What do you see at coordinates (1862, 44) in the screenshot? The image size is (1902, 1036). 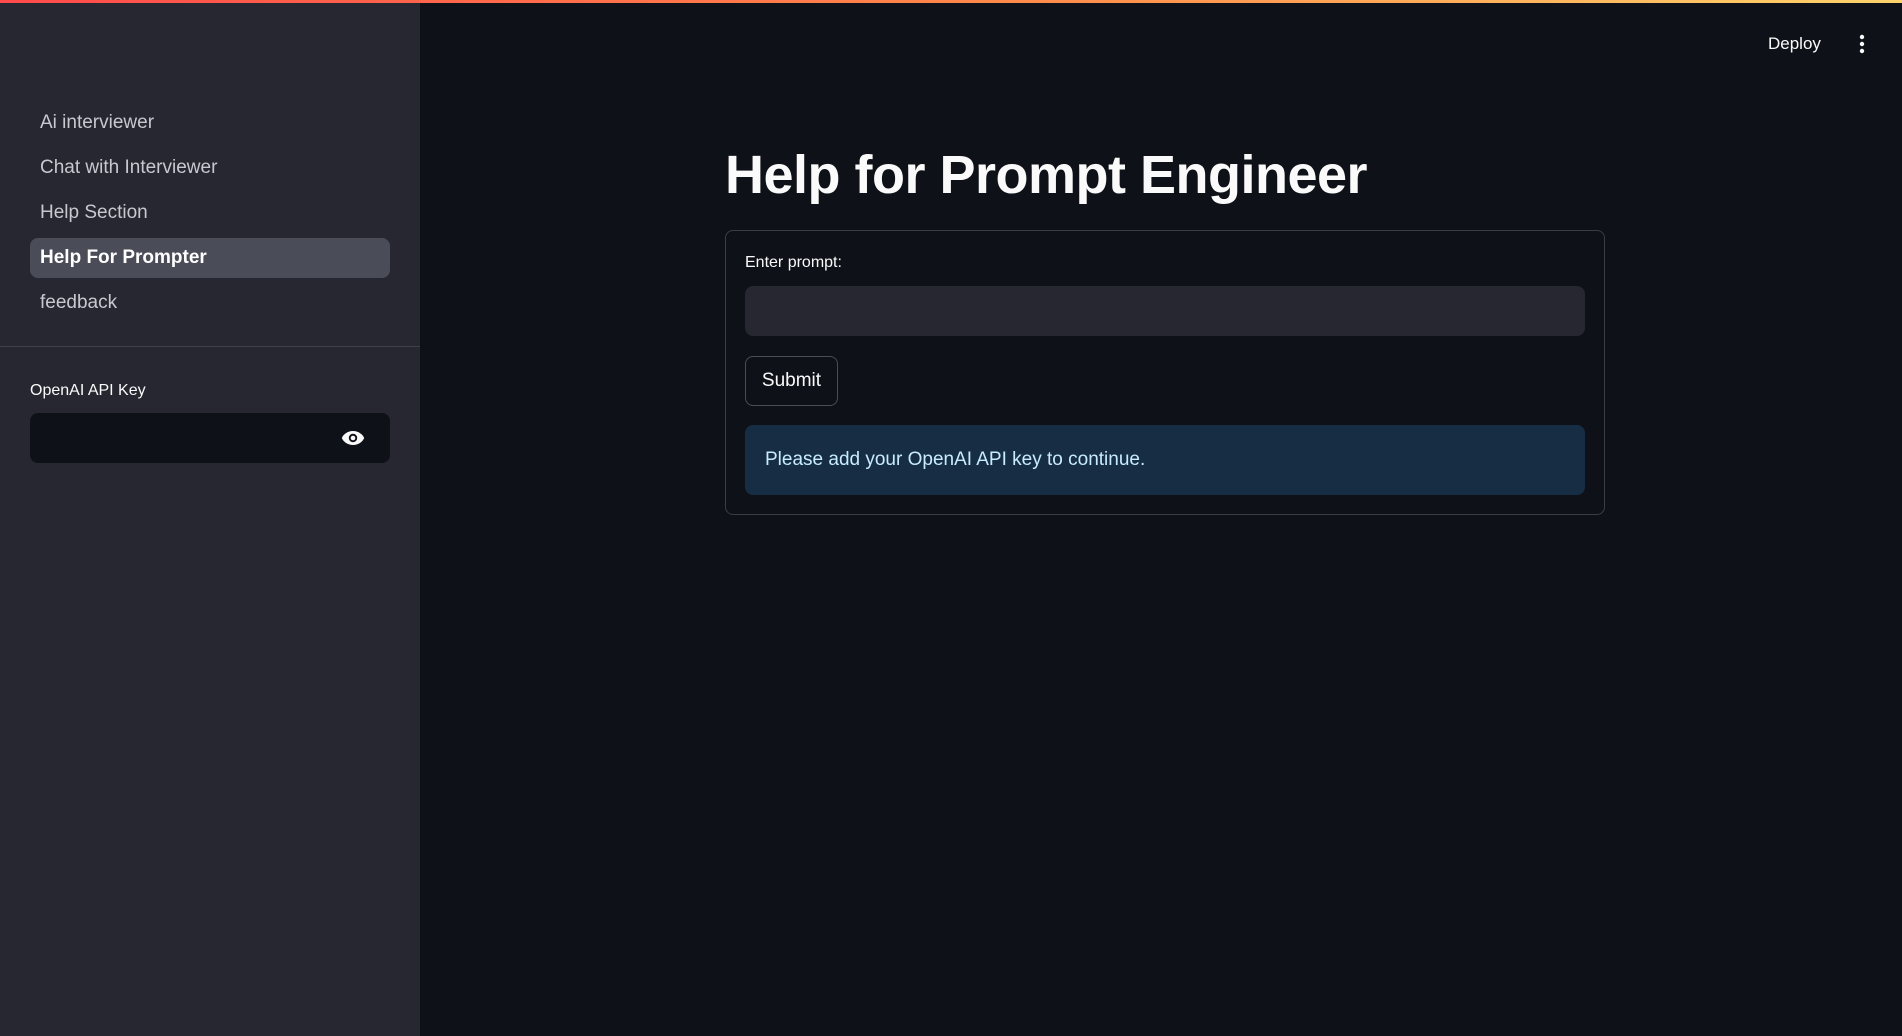 I see `vertical-dots-icon` at bounding box center [1862, 44].